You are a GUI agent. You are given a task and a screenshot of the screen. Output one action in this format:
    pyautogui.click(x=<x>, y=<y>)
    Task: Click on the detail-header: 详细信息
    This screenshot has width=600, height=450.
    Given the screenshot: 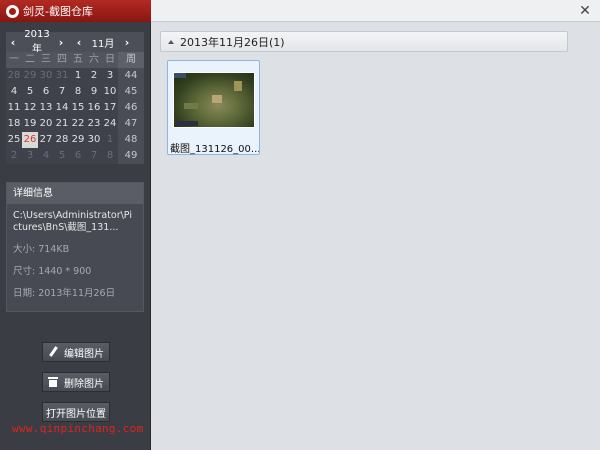 What is the action you would take?
    pyautogui.click(x=75, y=193)
    